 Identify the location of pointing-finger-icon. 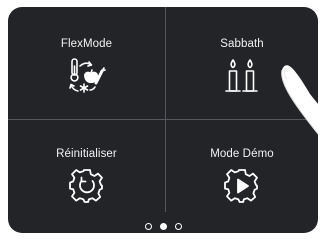
(296, 119).